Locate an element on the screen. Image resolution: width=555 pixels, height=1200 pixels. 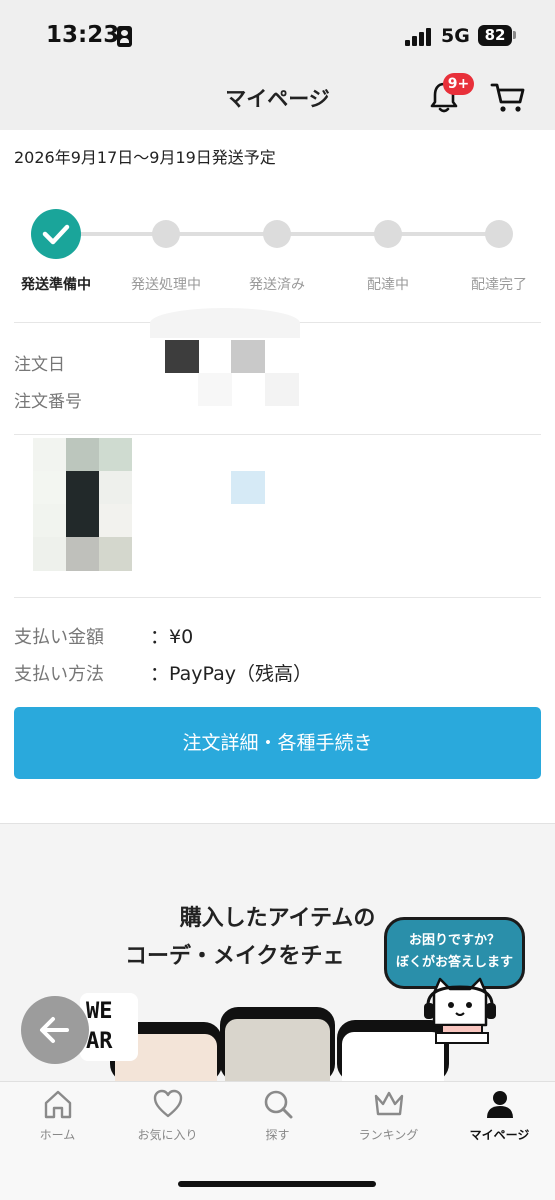
item-thumbnail is located at coordinates (82, 504).